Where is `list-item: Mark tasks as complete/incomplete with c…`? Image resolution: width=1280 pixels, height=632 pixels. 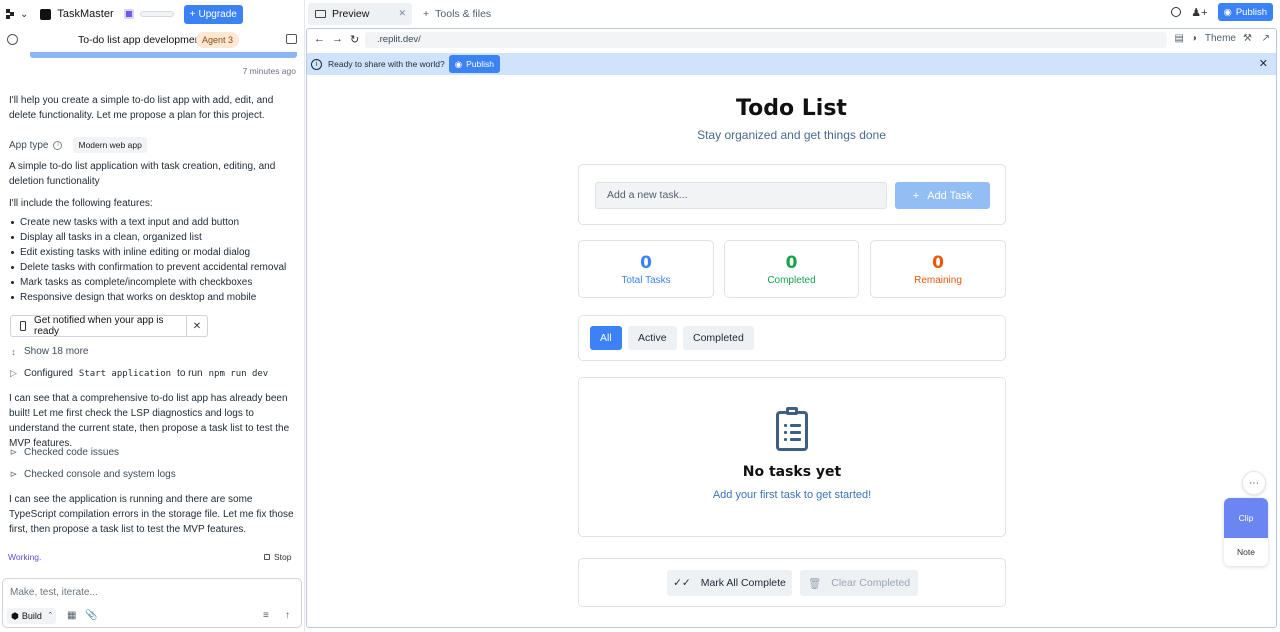 list-item: Mark tasks as complete/incomplete with c… is located at coordinates (155, 282).